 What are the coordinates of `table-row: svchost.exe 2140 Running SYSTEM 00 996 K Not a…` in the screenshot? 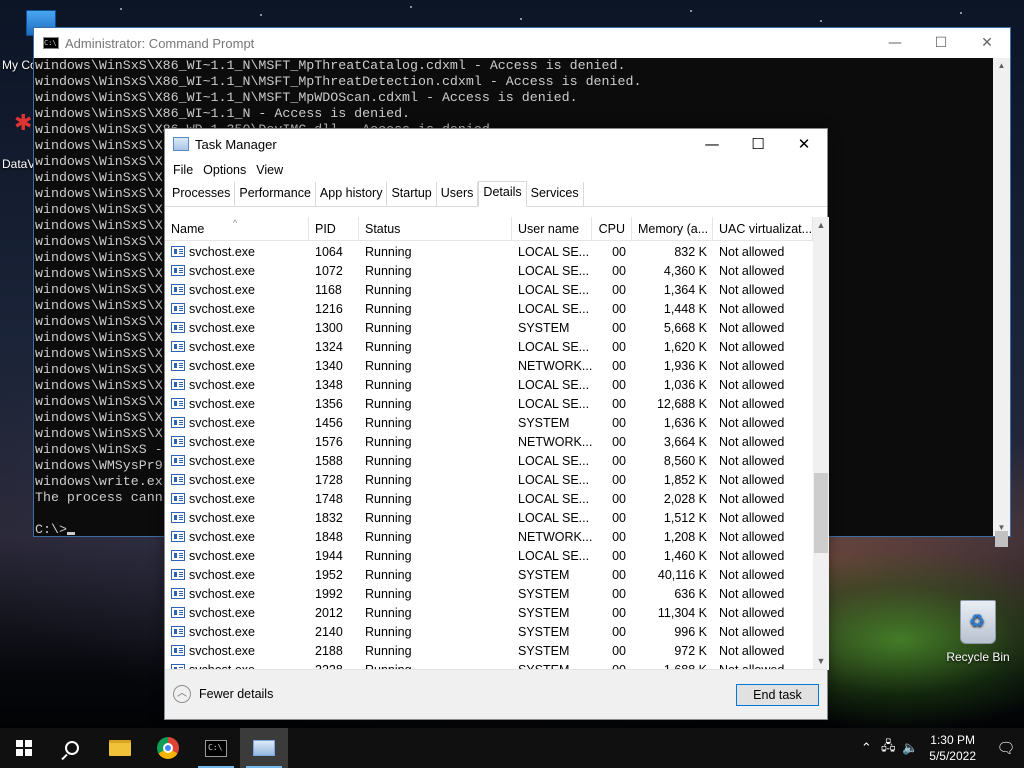 It's located at (489, 631).